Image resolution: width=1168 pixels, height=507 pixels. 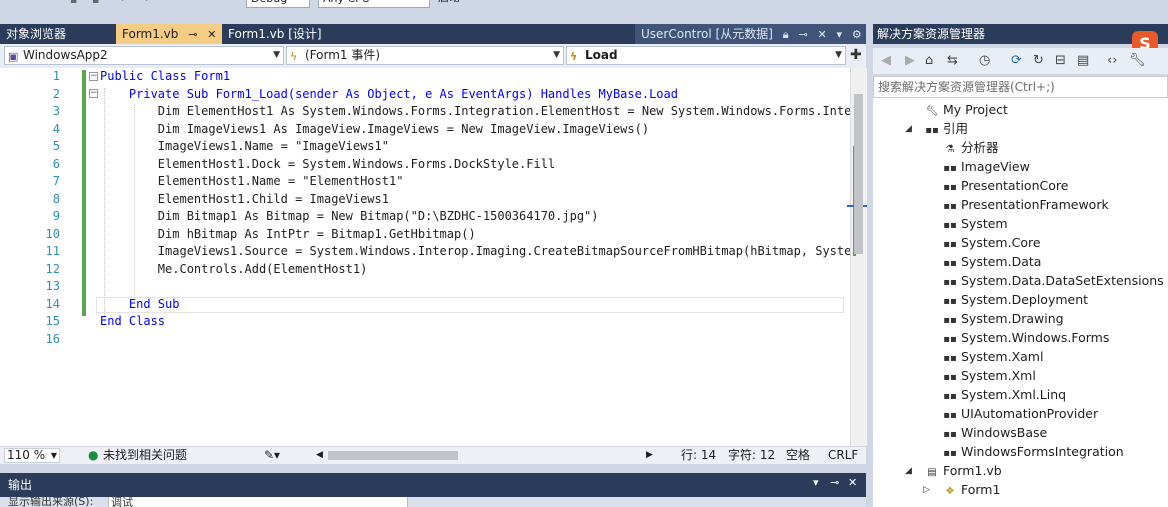 What do you see at coordinates (145, 455) in the screenshot?
I see `issues-status: 未找到相关问题` at bounding box center [145, 455].